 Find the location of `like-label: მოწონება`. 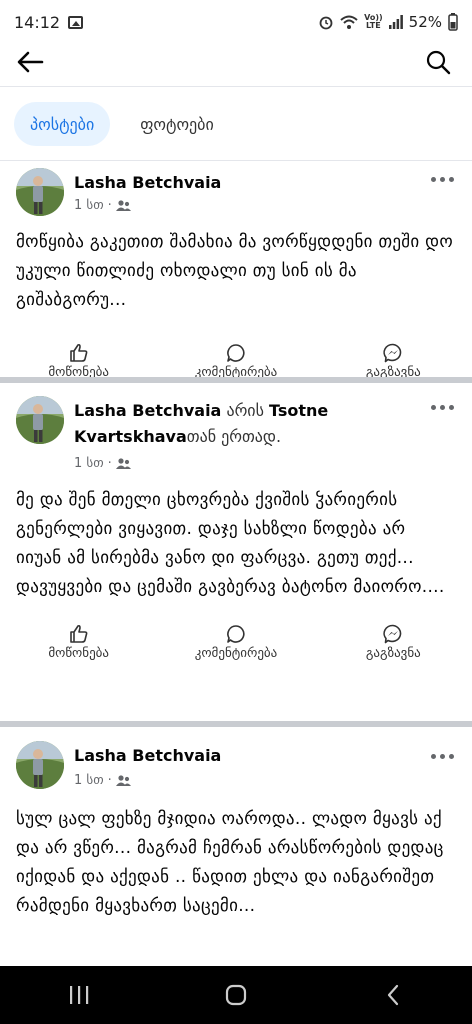

like-label: მოწონება is located at coordinates (78, 653).